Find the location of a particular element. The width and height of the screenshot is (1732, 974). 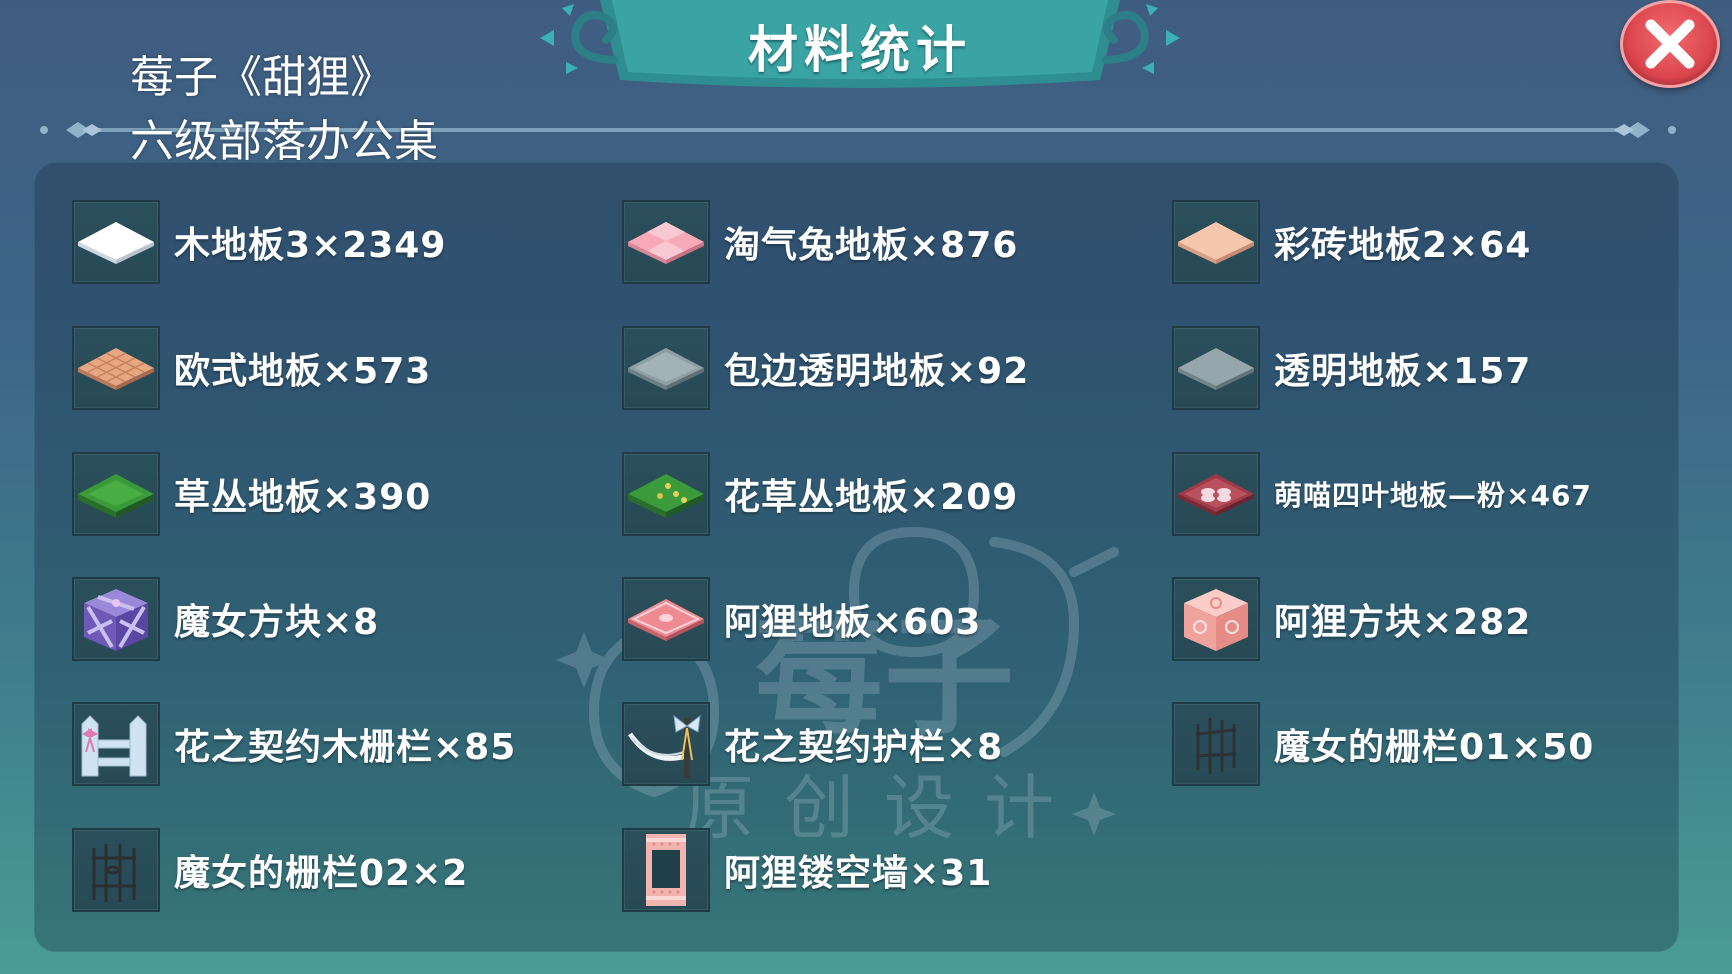

grass-floor-icon is located at coordinates (116, 496).